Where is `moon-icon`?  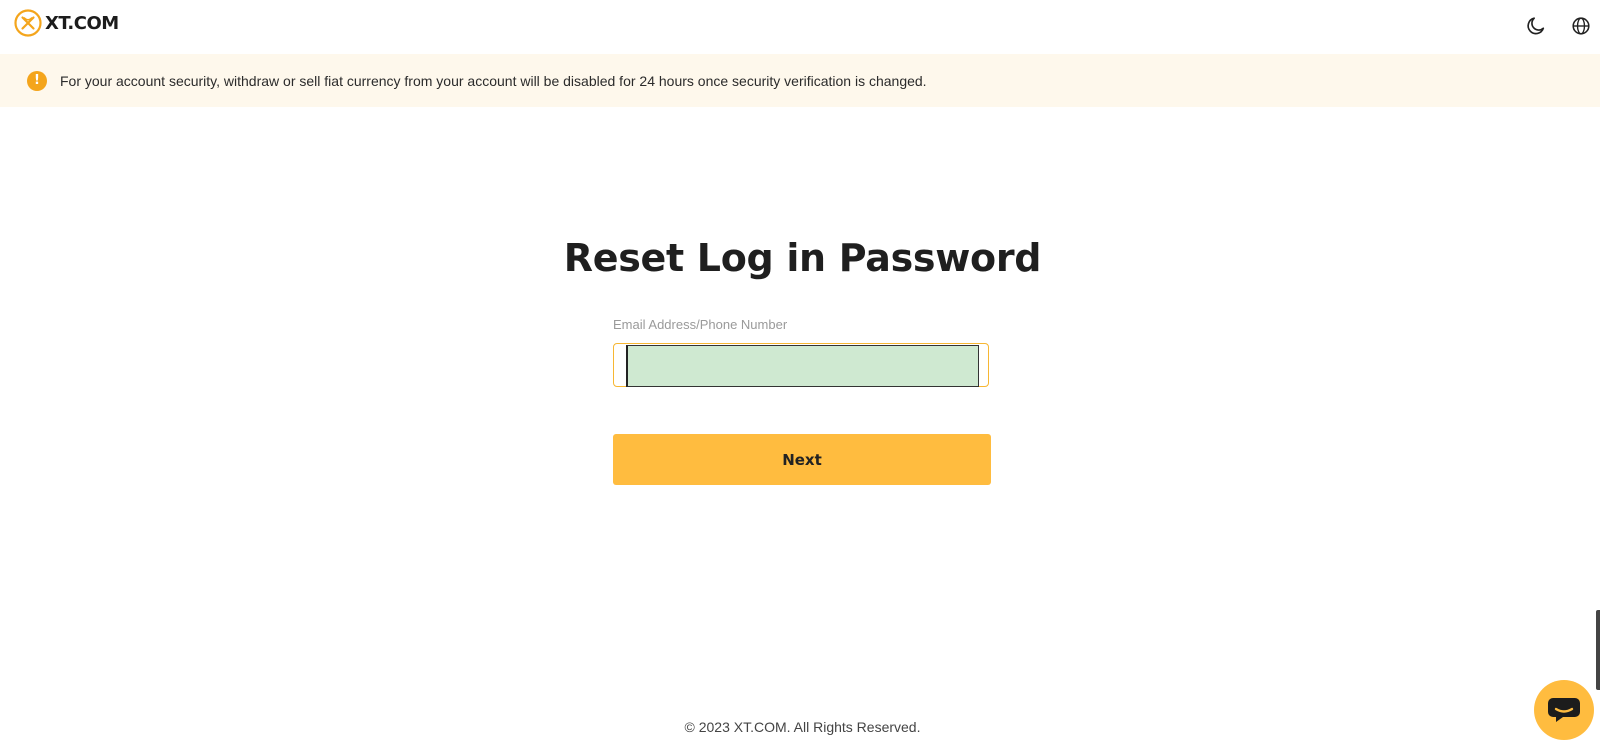
moon-icon is located at coordinates (1536, 26).